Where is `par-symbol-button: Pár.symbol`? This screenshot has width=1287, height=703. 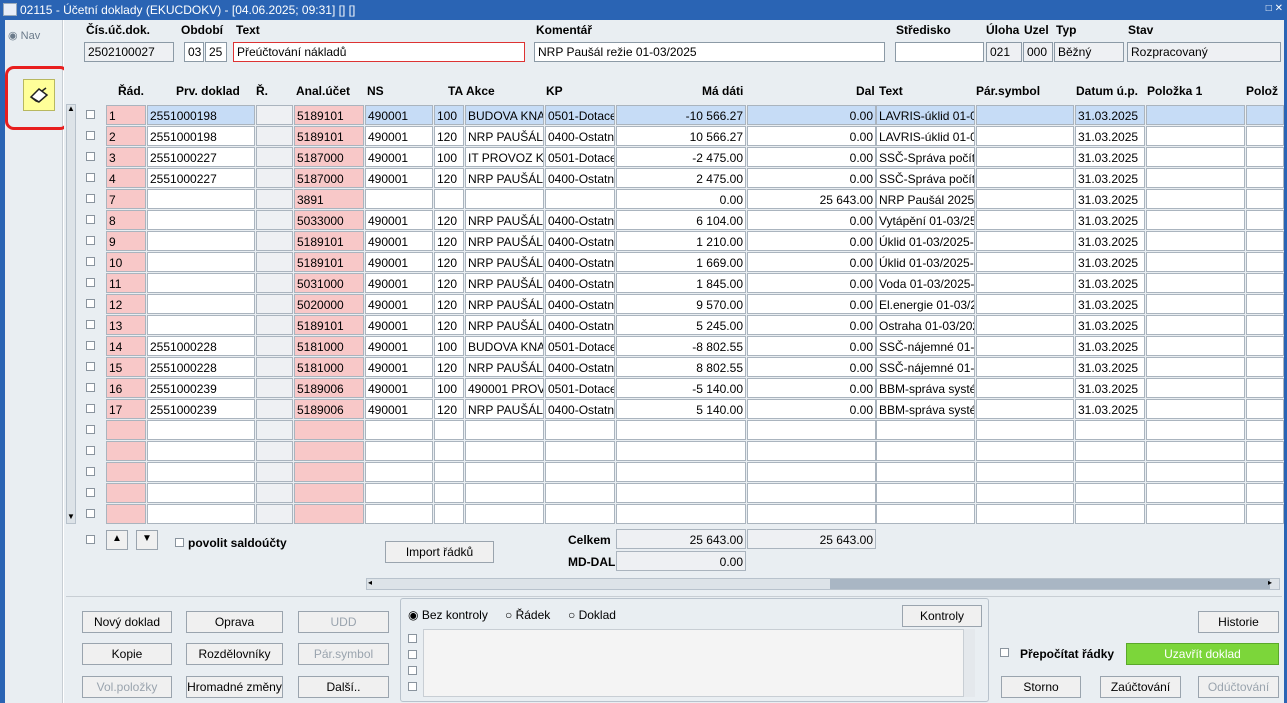
par-symbol-button: Pár.symbol is located at coordinates (343, 654).